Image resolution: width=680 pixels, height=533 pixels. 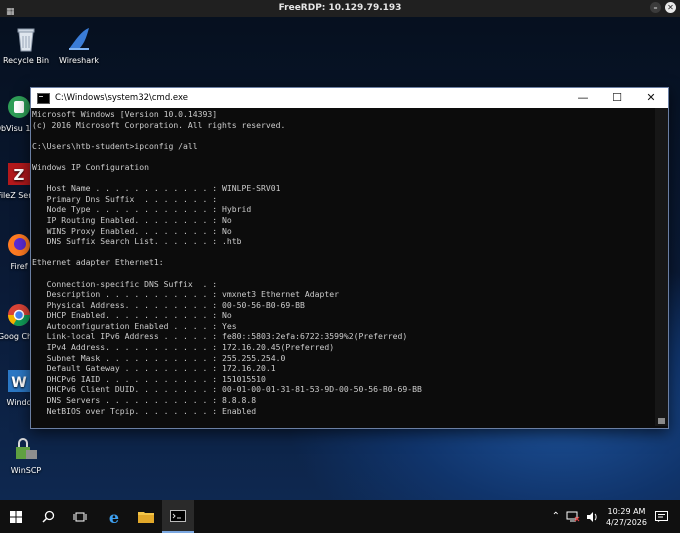 I want to click on console-line: Connection-specific DNS Suffix . :, so click(x=125, y=283).